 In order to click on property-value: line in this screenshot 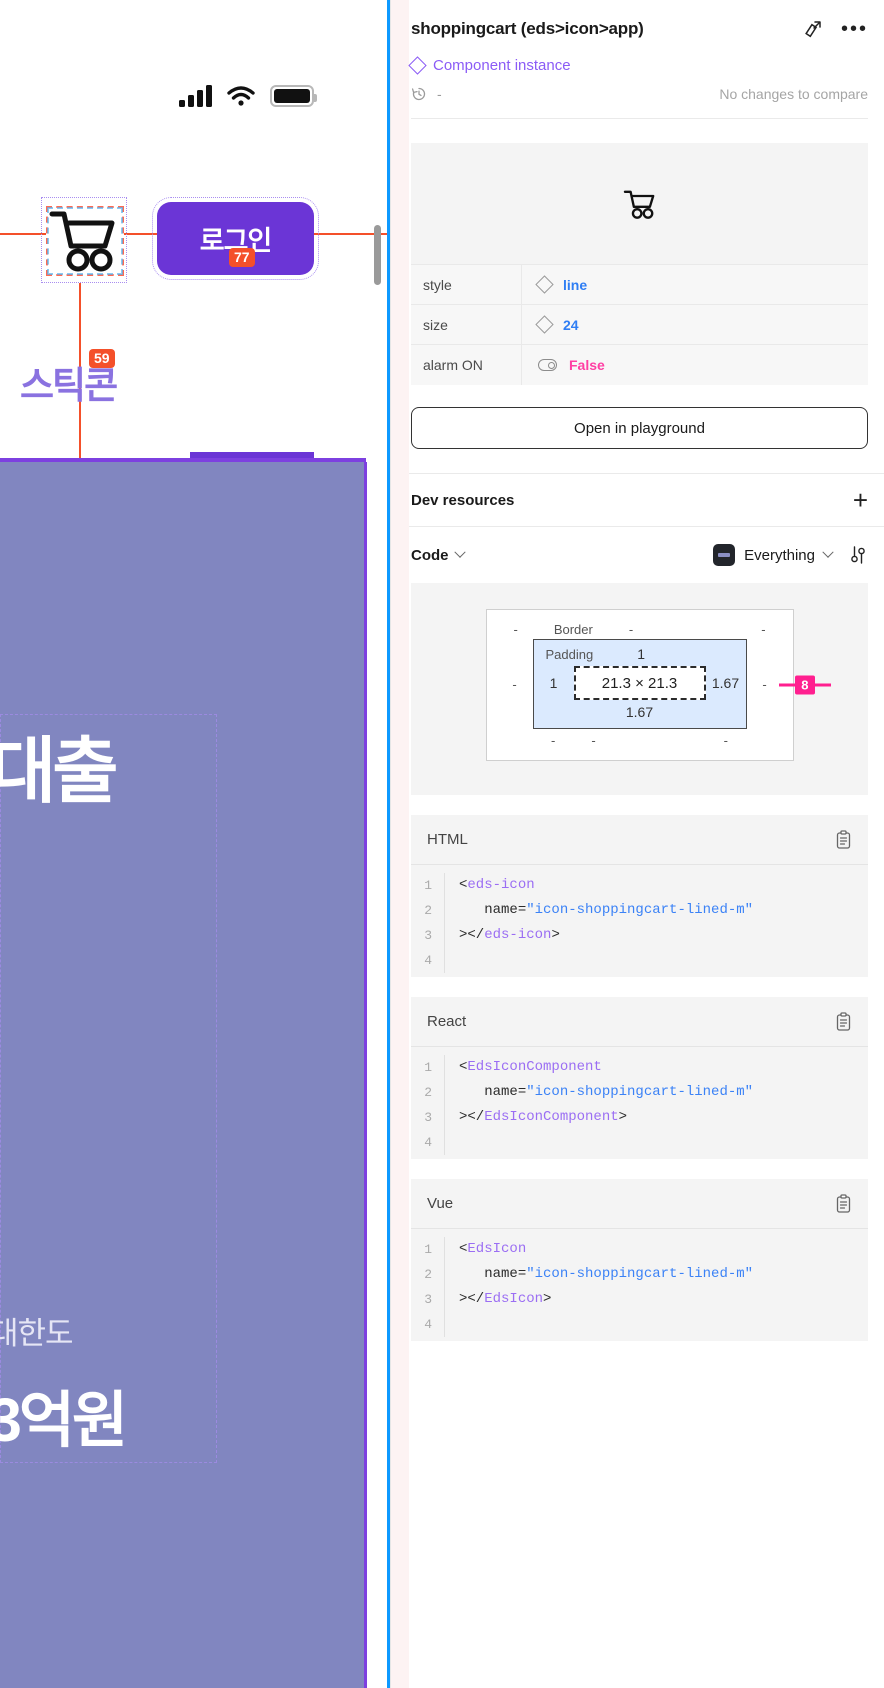, I will do `click(575, 285)`.